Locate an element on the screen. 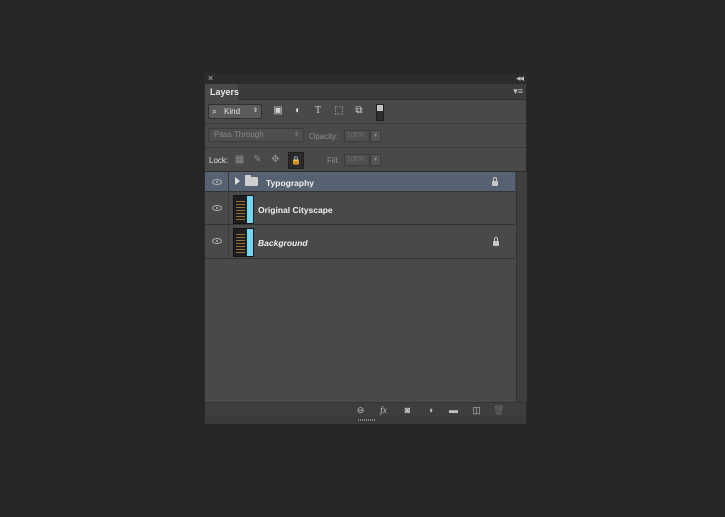 The image size is (725, 517). new-group-icon: ▬ is located at coordinates (453, 410).